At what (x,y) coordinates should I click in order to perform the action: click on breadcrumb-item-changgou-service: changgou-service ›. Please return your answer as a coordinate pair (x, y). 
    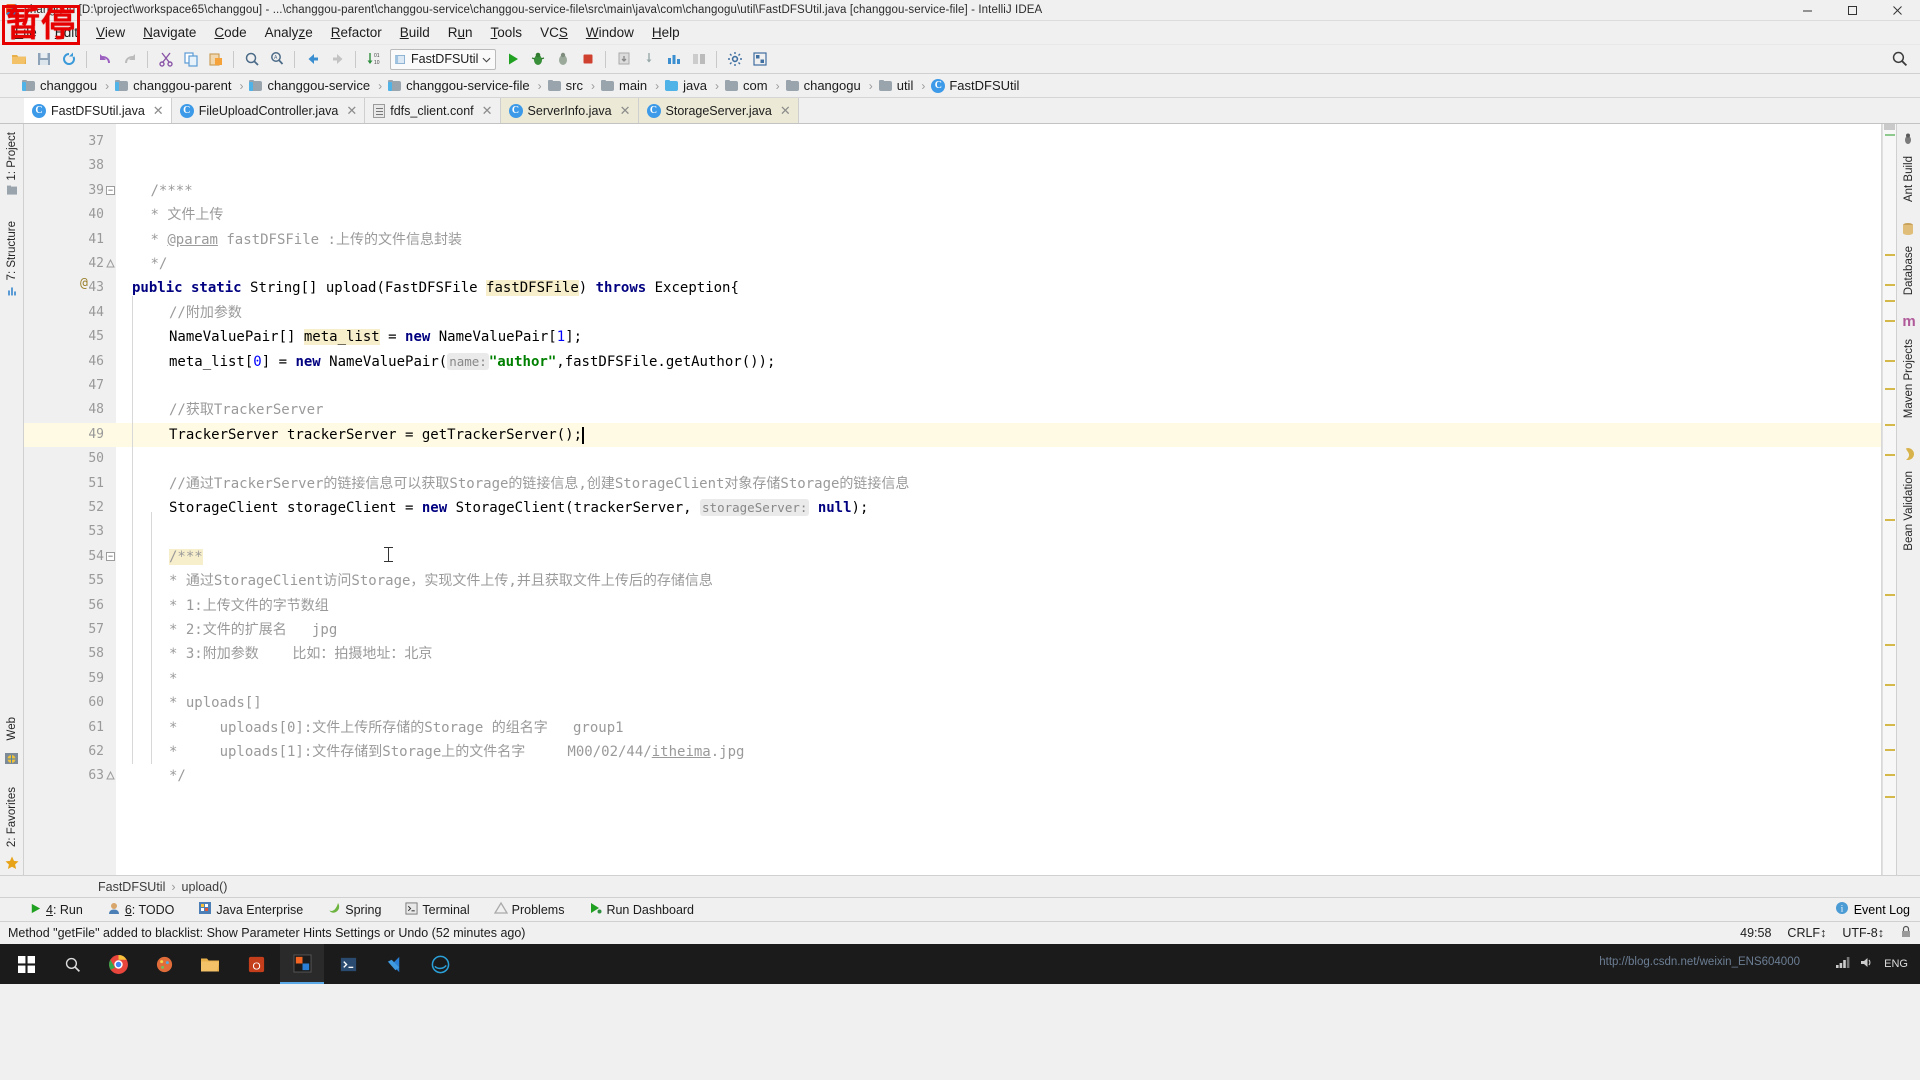
    Looking at the image, I should click on (316, 86).